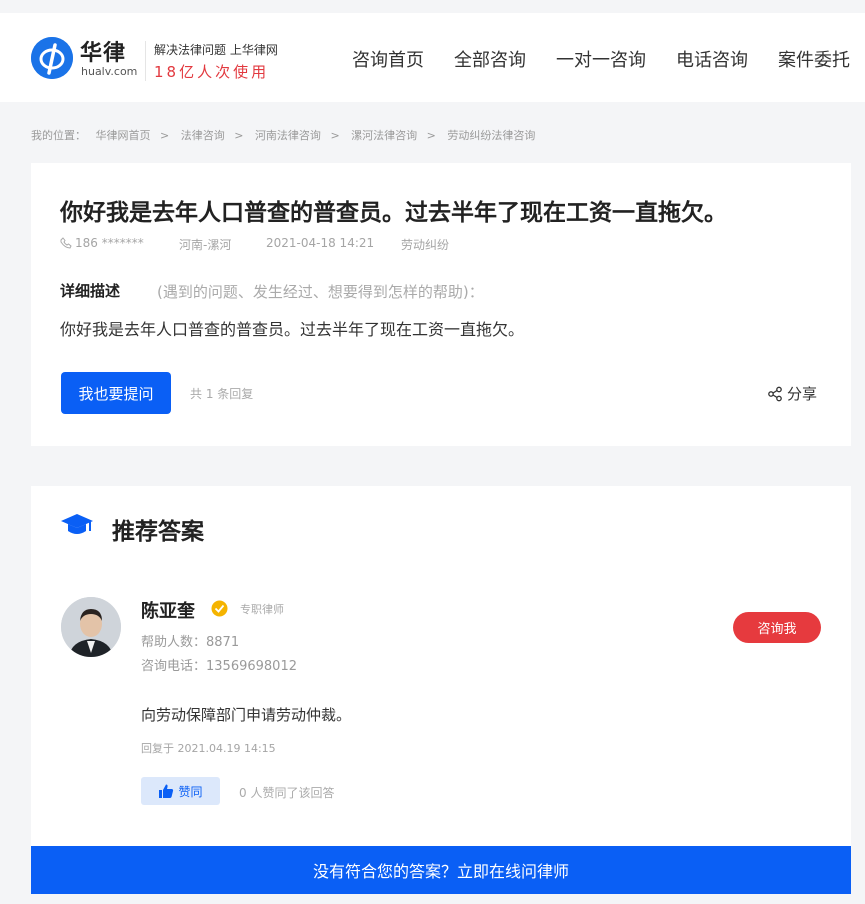  Describe the element at coordinates (52, 58) in the screenshot. I see `logo-icon` at that location.